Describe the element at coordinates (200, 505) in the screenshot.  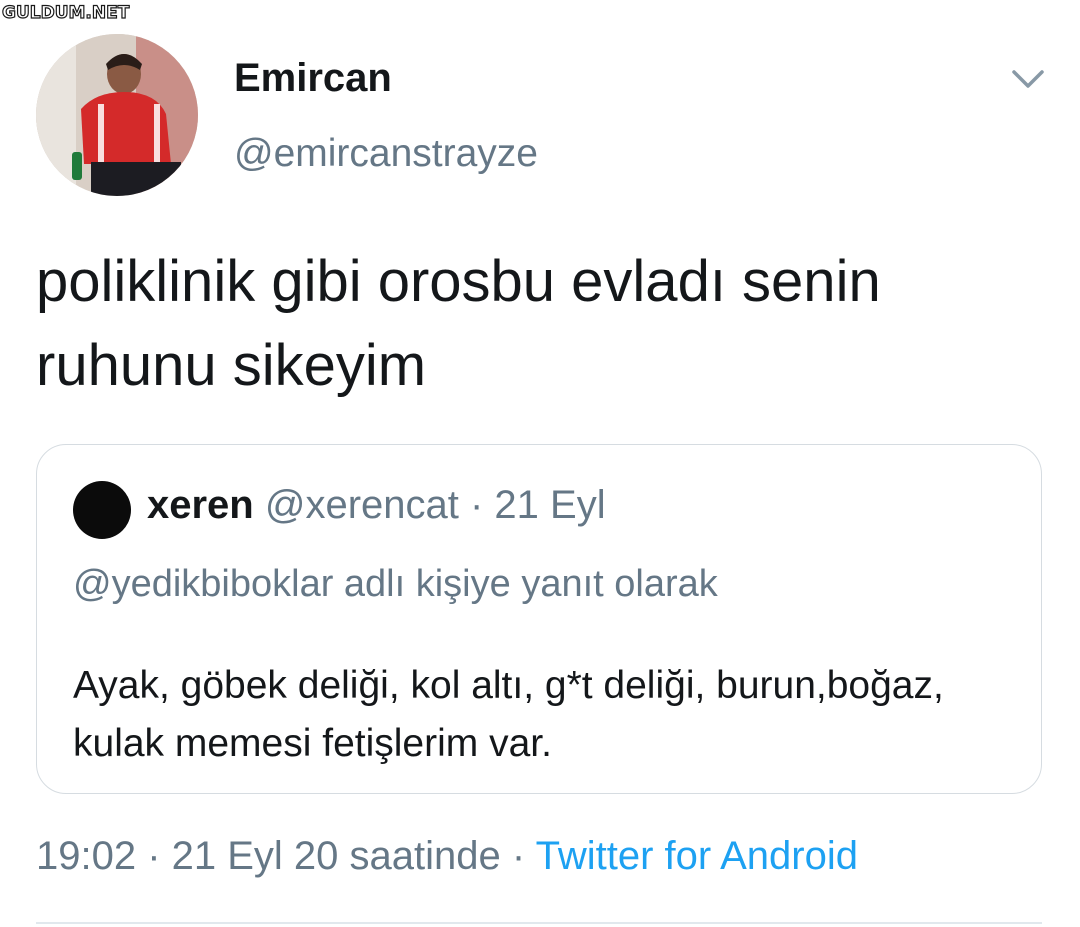
I see `quoted-display-name: xeren` at that location.